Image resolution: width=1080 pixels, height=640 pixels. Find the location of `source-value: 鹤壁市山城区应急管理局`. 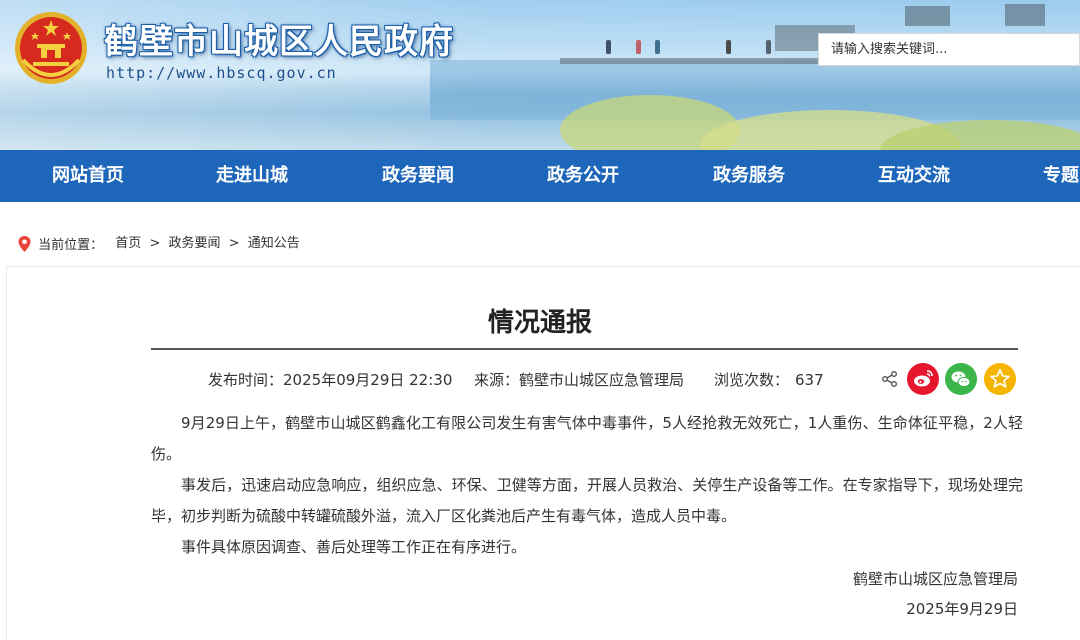

source-value: 鹤壁市山城区应急管理局 is located at coordinates (602, 380).